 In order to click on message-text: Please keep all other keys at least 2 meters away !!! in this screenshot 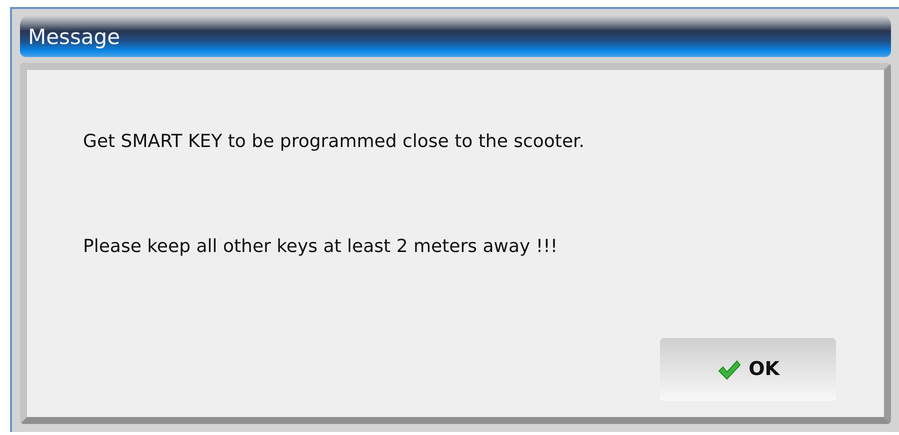, I will do `click(321, 247)`.